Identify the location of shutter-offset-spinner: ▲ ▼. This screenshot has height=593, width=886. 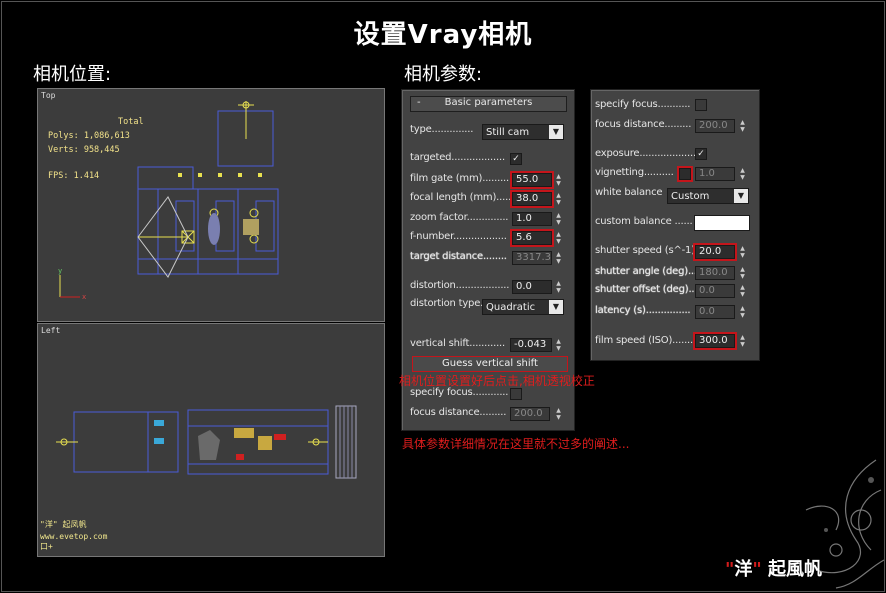
(742, 291).